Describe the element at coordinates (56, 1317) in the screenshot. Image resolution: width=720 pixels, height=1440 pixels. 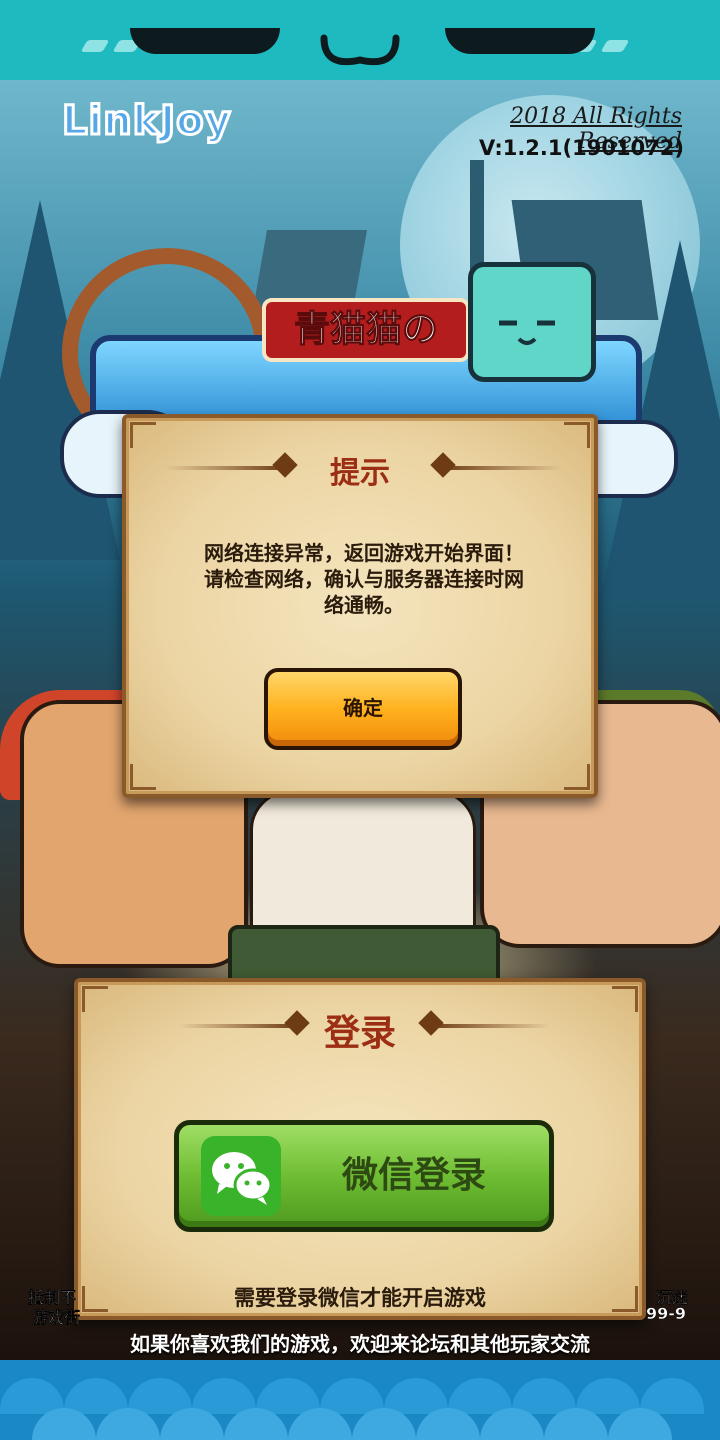
I see `anti-addiction-notice-left: 游戏街` at that location.